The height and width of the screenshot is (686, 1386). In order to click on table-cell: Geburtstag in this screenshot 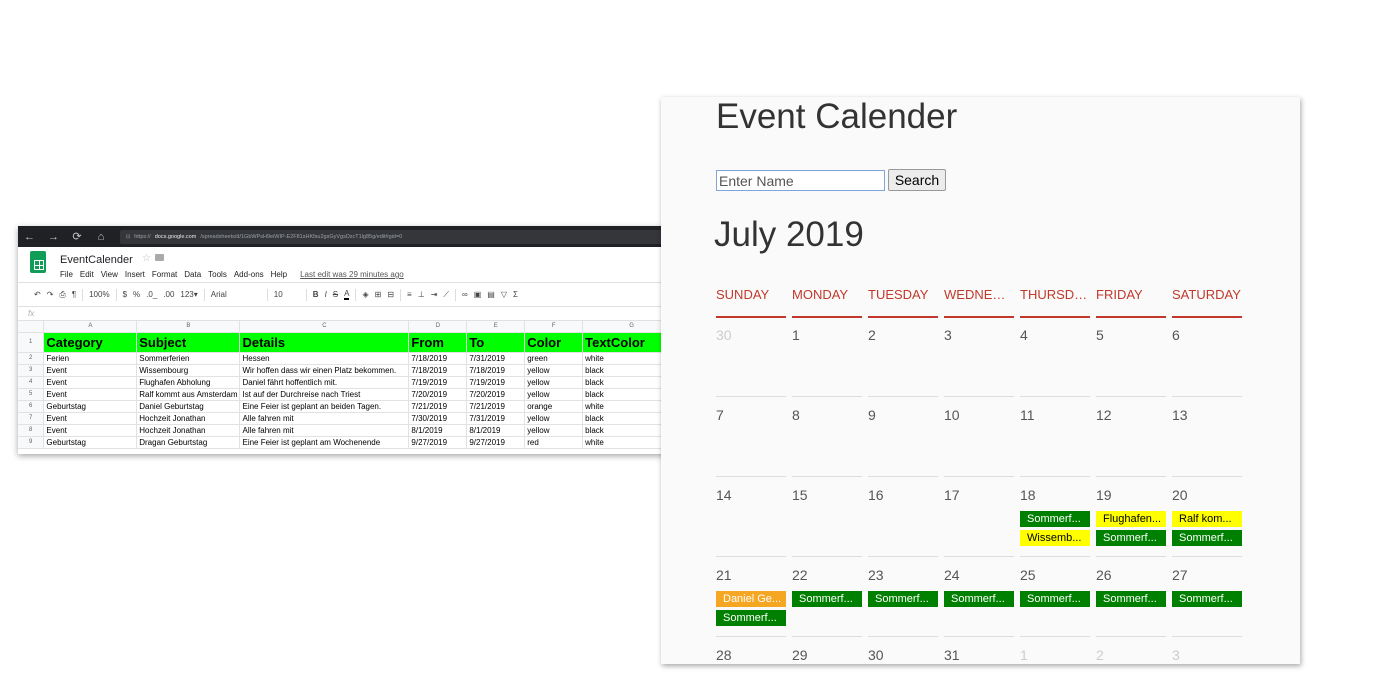, I will do `click(90, 442)`.